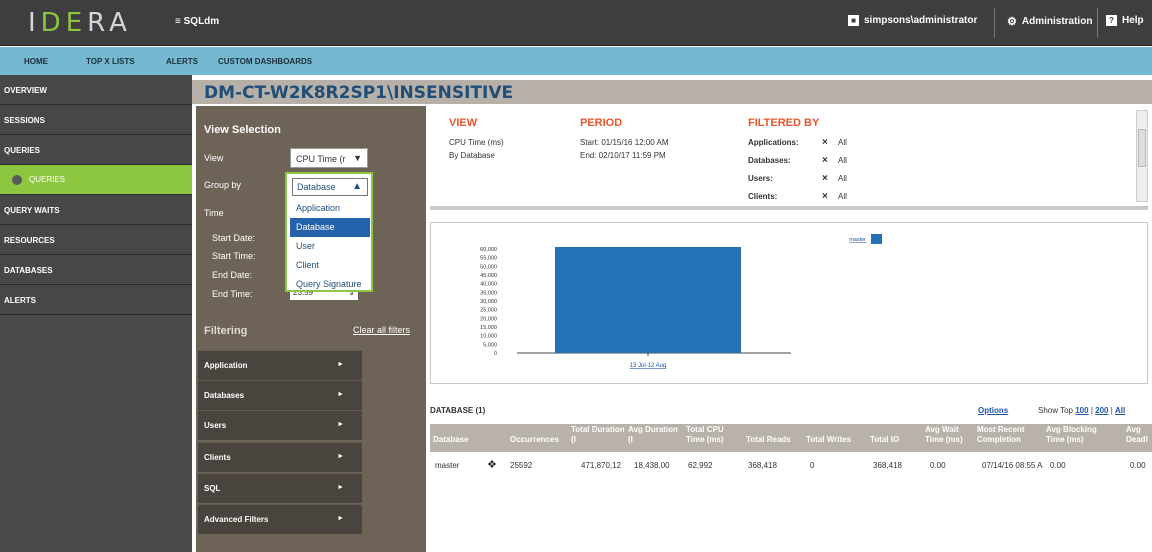 This screenshot has width=1152, height=552. Describe the element at coordinates (648, 366) in the screenshot. I see `x-tick-label: 13 Jul-12 Aug` at that location.